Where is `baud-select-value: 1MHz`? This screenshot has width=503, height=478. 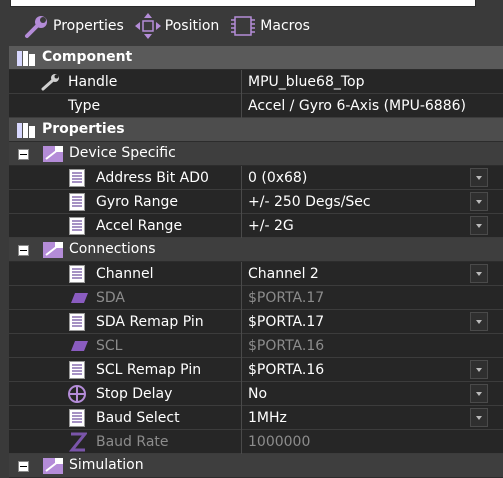
baud-select-value: 1MHz is located at coordinates (267, 418).